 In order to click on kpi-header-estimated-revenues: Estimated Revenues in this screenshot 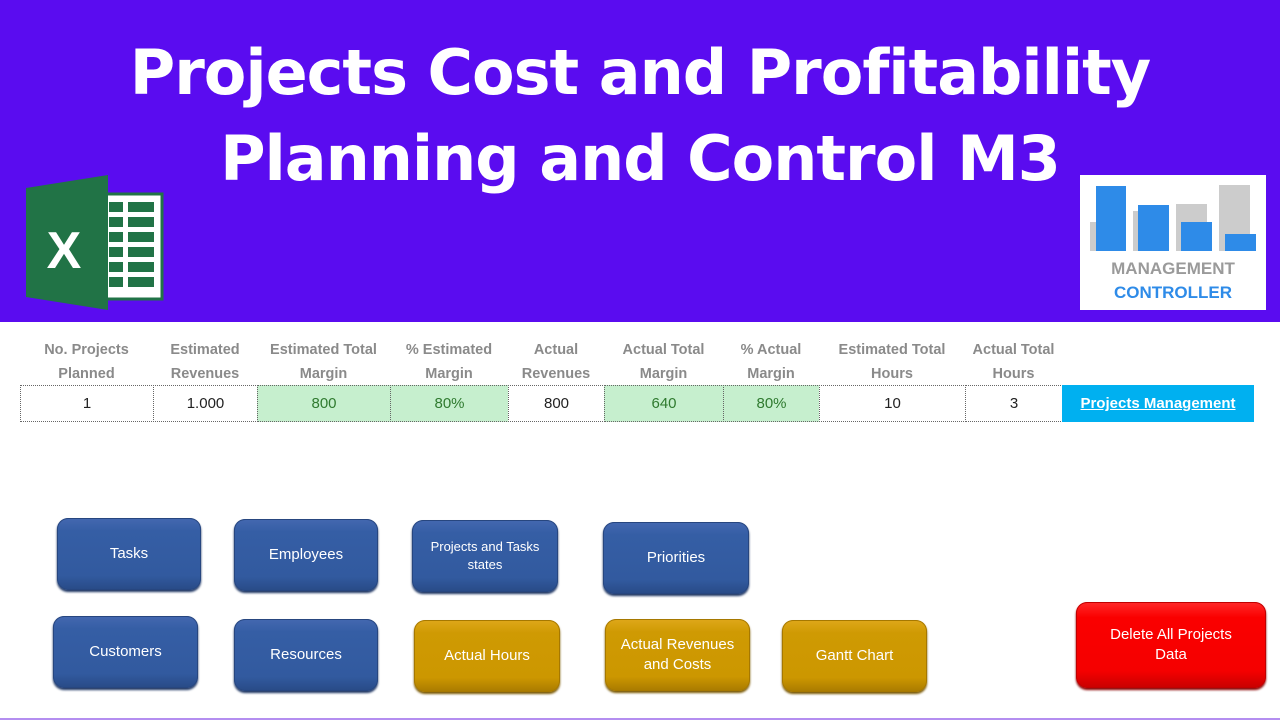, I will do `click(205, 362)`.